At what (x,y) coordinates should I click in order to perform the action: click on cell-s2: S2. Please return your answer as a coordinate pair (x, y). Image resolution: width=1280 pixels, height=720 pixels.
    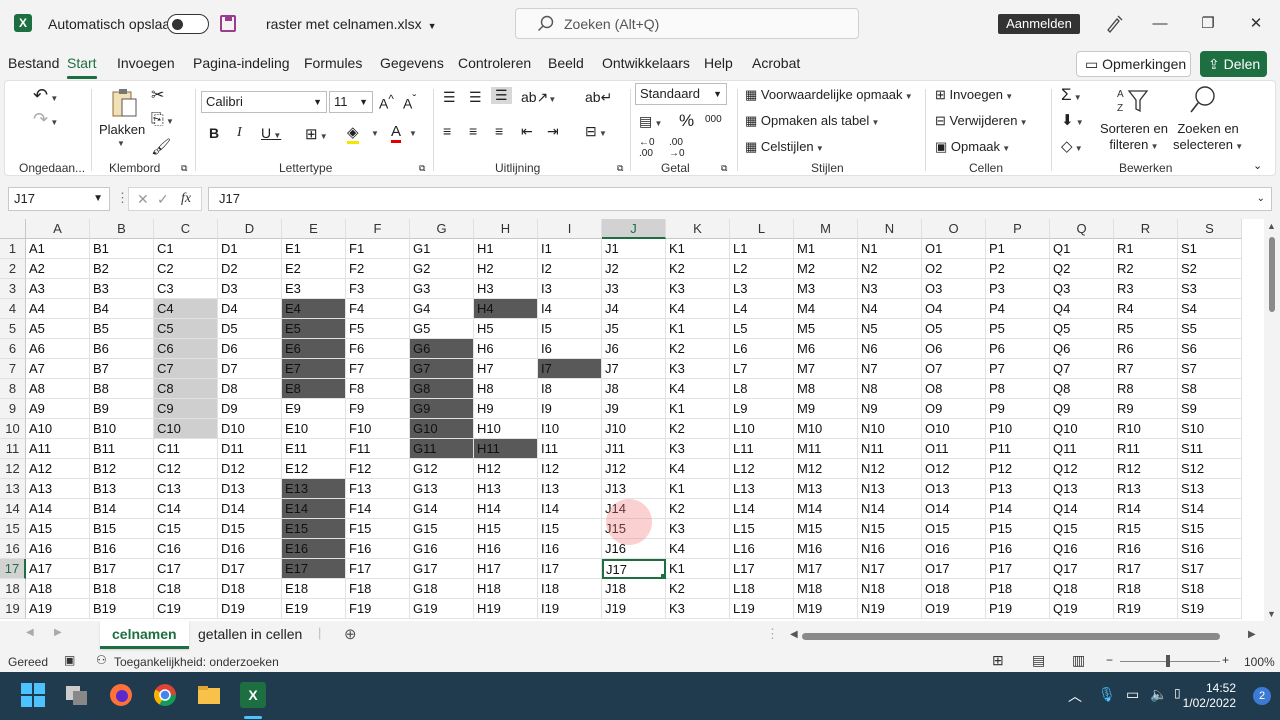
    Looking at the image, I should click on (1210, 269).